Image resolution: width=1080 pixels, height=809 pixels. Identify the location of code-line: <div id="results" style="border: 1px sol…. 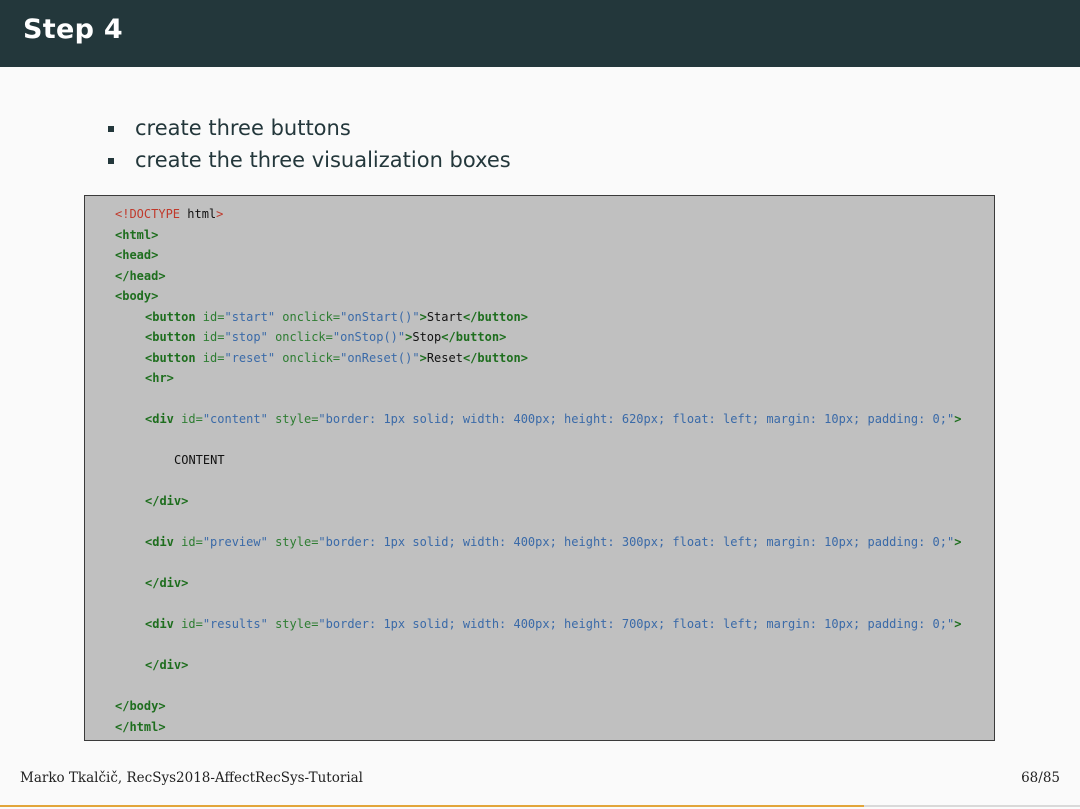
(538, 624).